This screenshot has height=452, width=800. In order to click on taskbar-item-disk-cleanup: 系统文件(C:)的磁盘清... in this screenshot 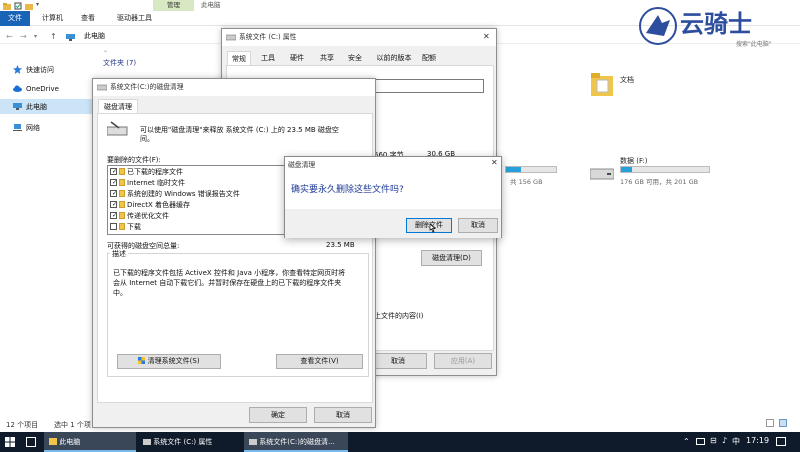, I will do `click(296, 442)`.